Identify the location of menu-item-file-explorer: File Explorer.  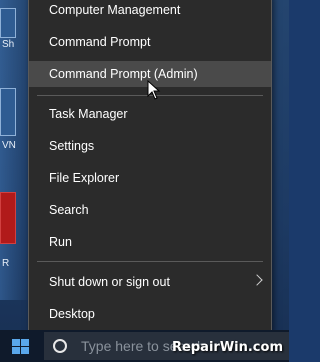
(150, 178).